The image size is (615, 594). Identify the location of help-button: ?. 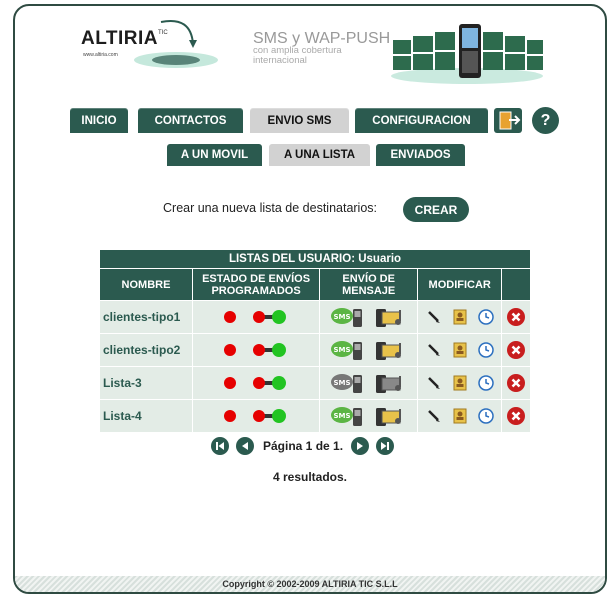
(545, 120).